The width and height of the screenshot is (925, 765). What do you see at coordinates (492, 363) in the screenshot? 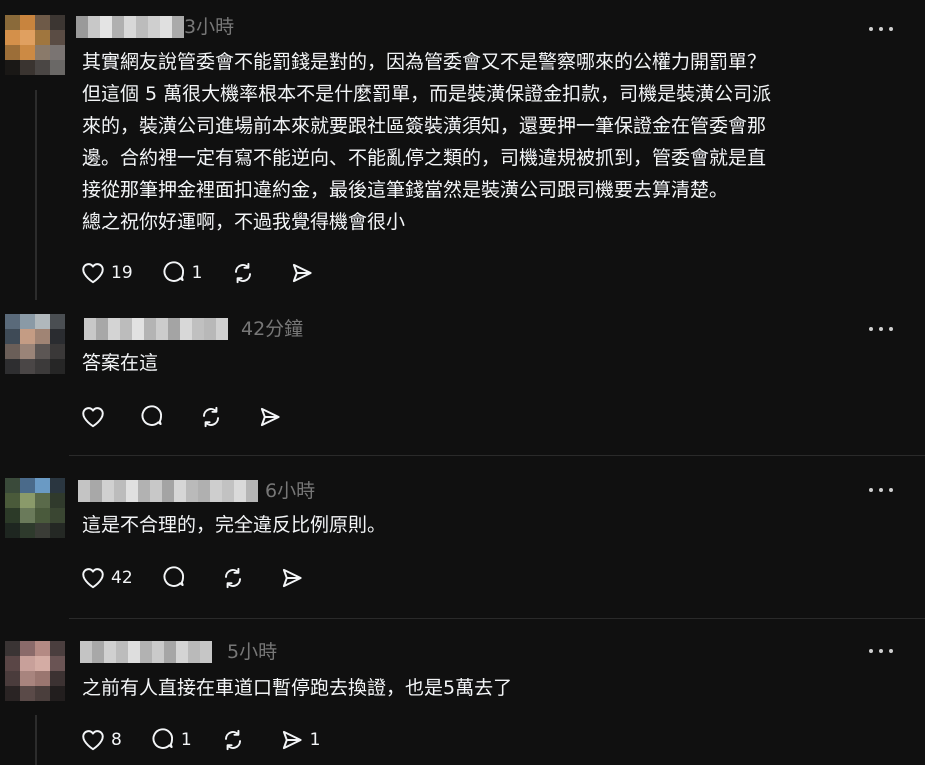
I see `comment-body: 答案在這` at bounding box center [492, 363].